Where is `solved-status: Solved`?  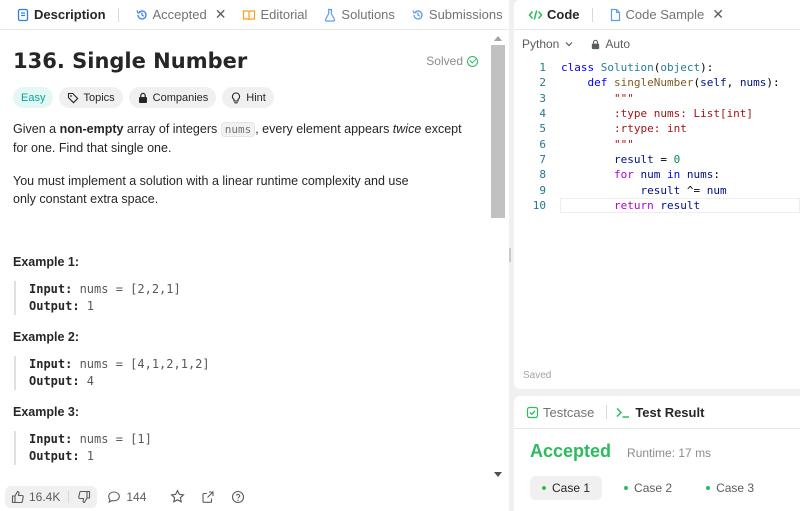
solved-status: Solved is located at coordinates (452, 61).